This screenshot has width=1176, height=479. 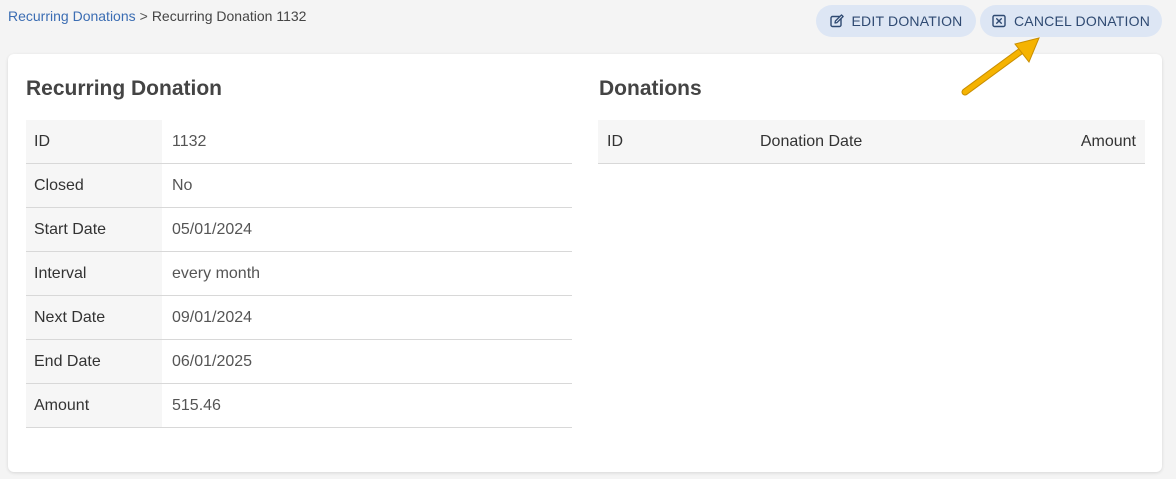 I want to click on edit-icon, so click(x=836, y=21).